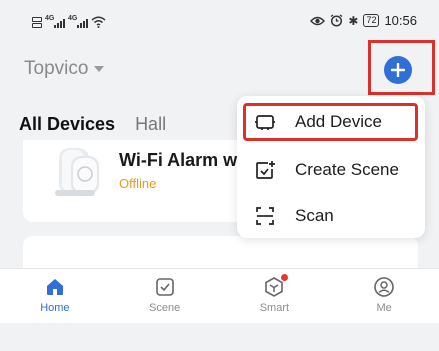 The height and width of the screenshot is (351, 439). I want to click on tab-hall: Hall, so click(150, 124).